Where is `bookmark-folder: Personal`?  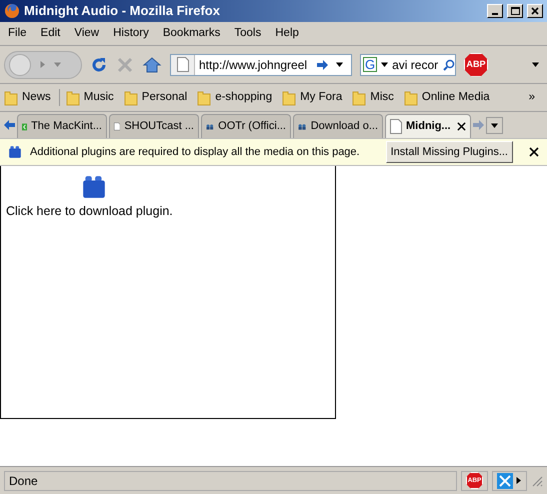
bookmark-folder: Personal is located at coordinates (158, 97).